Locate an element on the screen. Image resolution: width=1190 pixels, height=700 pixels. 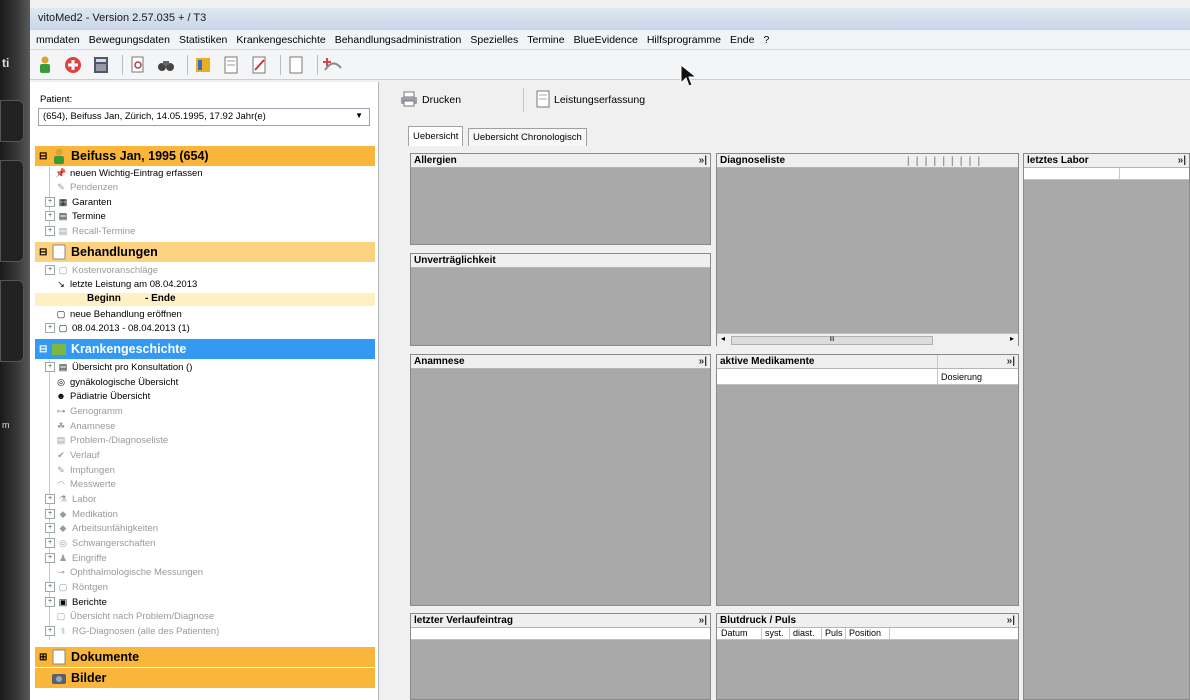
print-label: Drucken is located at coordinates (442, 100).